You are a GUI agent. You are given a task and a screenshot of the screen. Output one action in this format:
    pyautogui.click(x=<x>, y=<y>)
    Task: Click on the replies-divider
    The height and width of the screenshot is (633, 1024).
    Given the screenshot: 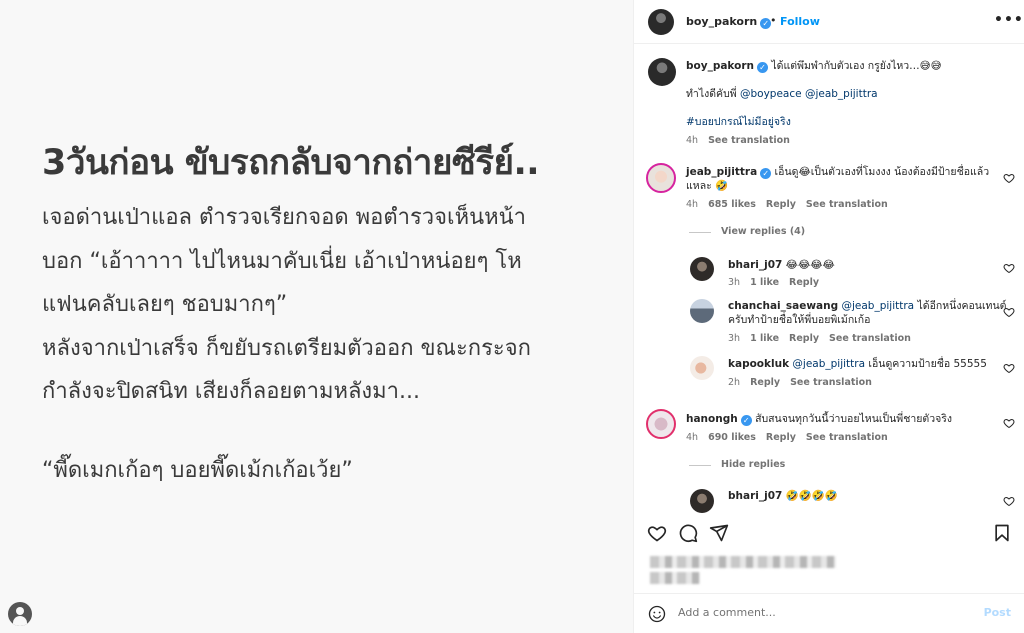 What is the action you would take?
    pyautogui.click(x=700, y=465)
    